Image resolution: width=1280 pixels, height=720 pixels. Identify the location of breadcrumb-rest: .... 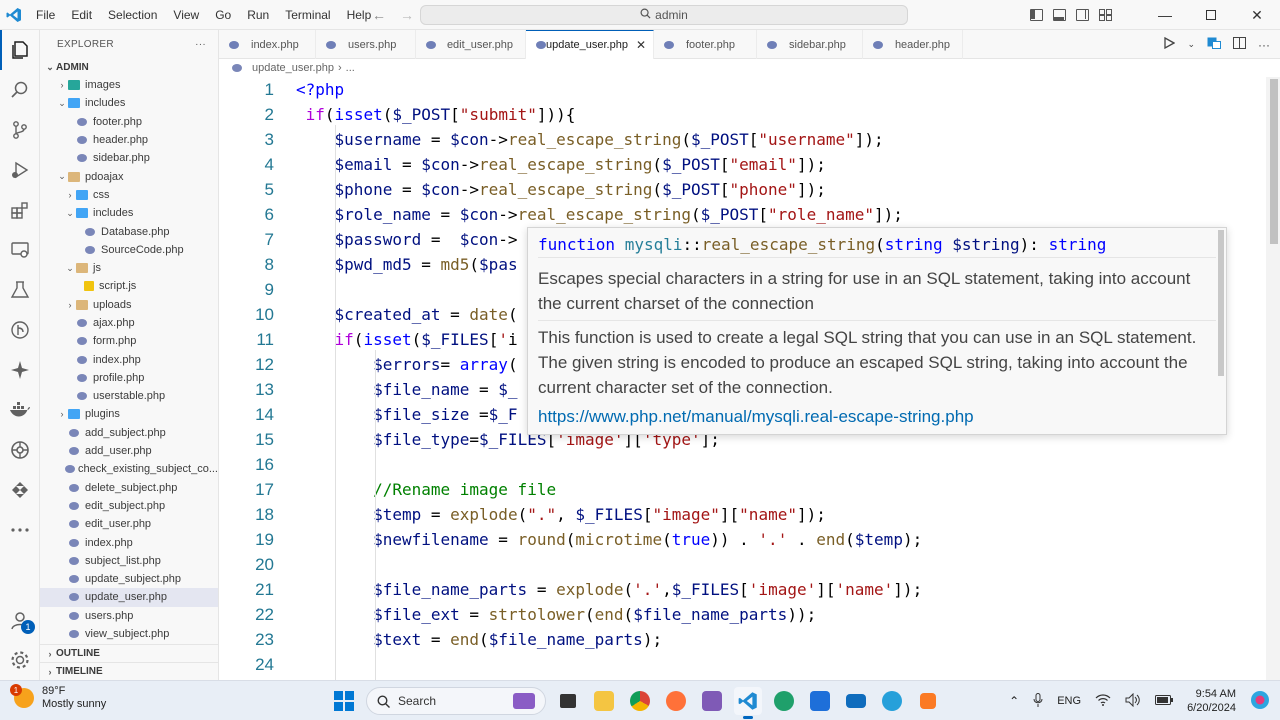
(350, 68).